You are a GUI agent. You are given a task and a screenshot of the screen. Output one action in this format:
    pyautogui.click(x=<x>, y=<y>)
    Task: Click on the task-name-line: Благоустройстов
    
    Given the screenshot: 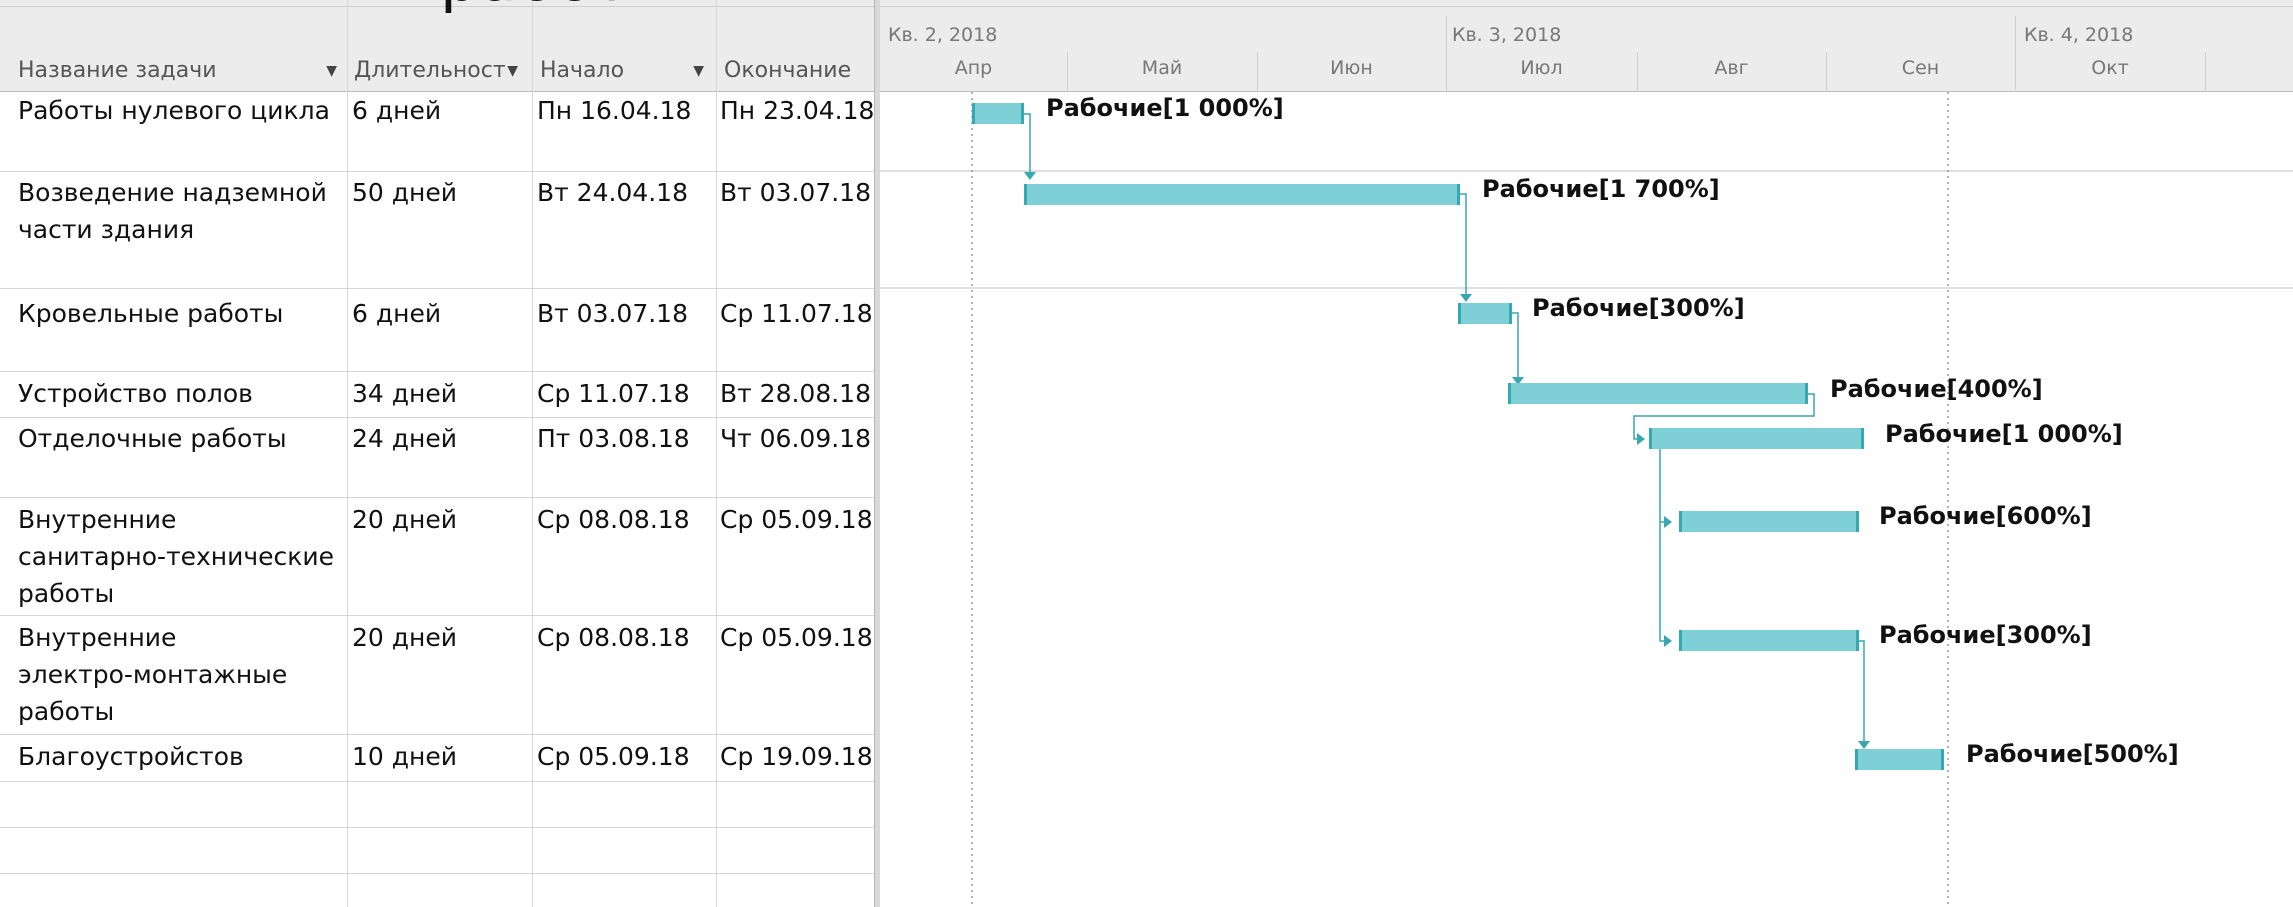 What is the action you would take?
    pyautogui.click(x=131, y=756)
    